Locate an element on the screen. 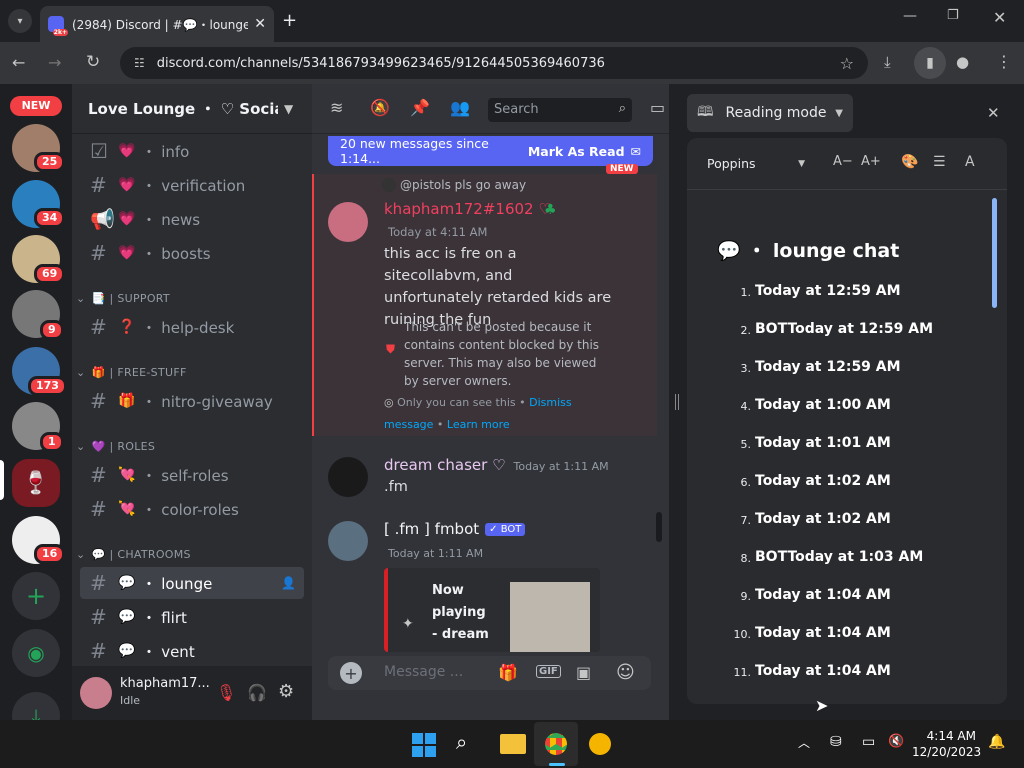  back-icon: ← is located at coordinates (18, 62).